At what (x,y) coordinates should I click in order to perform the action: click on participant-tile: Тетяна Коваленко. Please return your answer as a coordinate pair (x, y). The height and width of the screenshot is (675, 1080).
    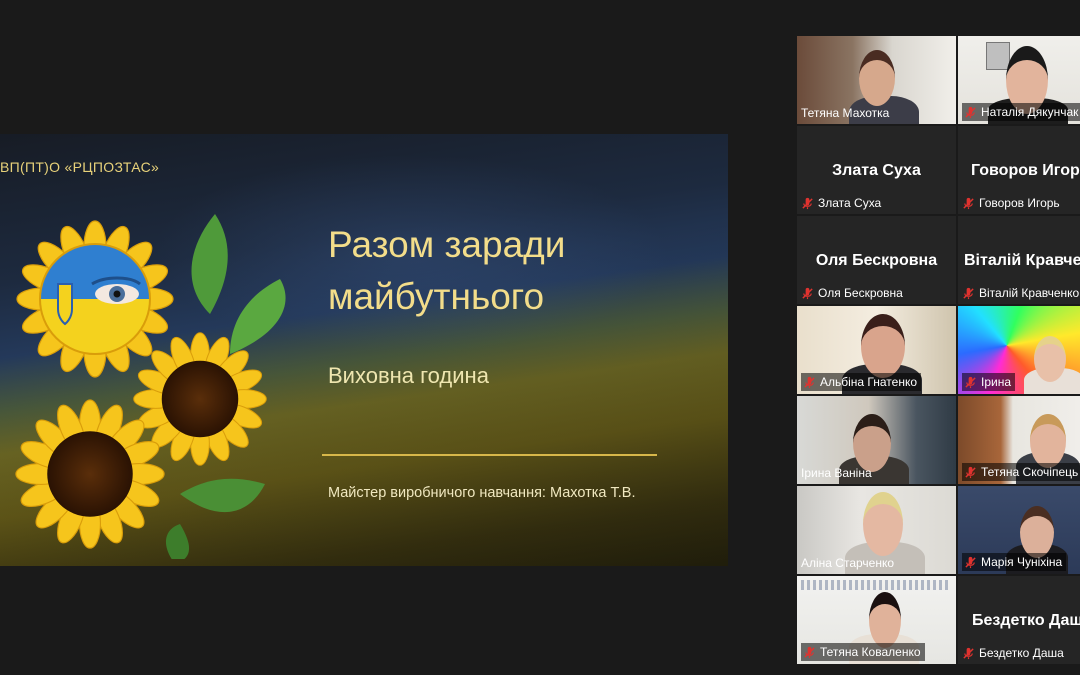
    Looking at the image, I should click on (876, 620).